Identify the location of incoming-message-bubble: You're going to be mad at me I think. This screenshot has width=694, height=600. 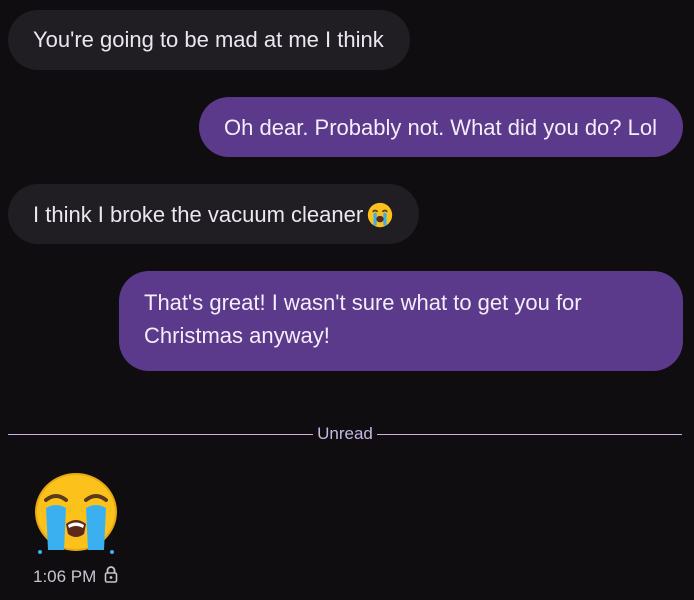
(209, 40).